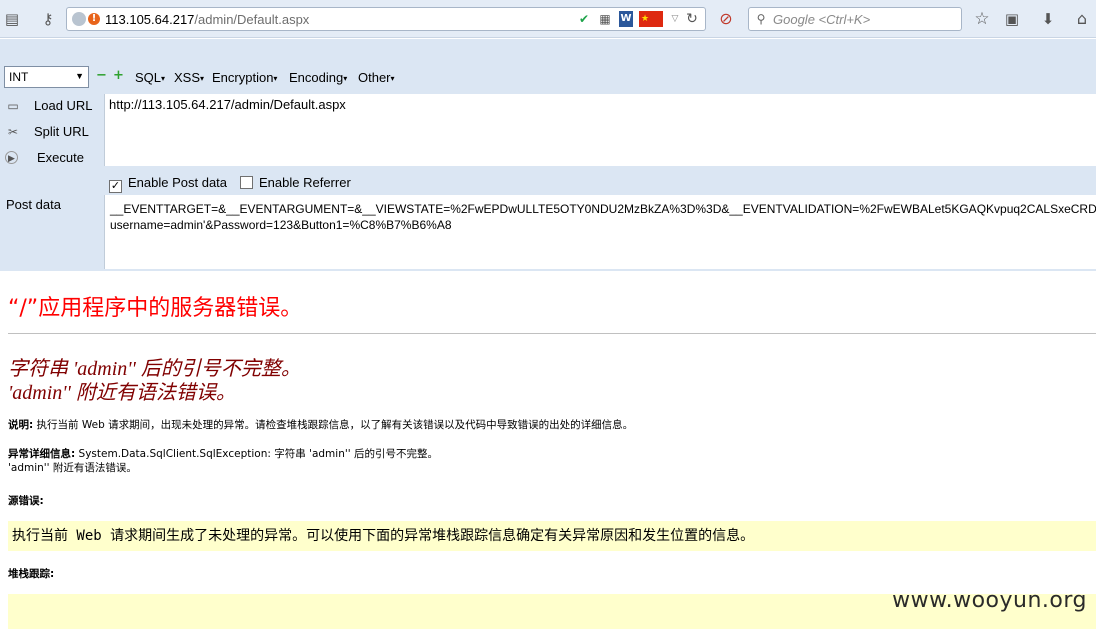 This screenshot has height=629, width=1096. Describe the element at coordinates (305, 182) in the screenshot. I see `enable-referrer-label: Enable Referrer` at that location.